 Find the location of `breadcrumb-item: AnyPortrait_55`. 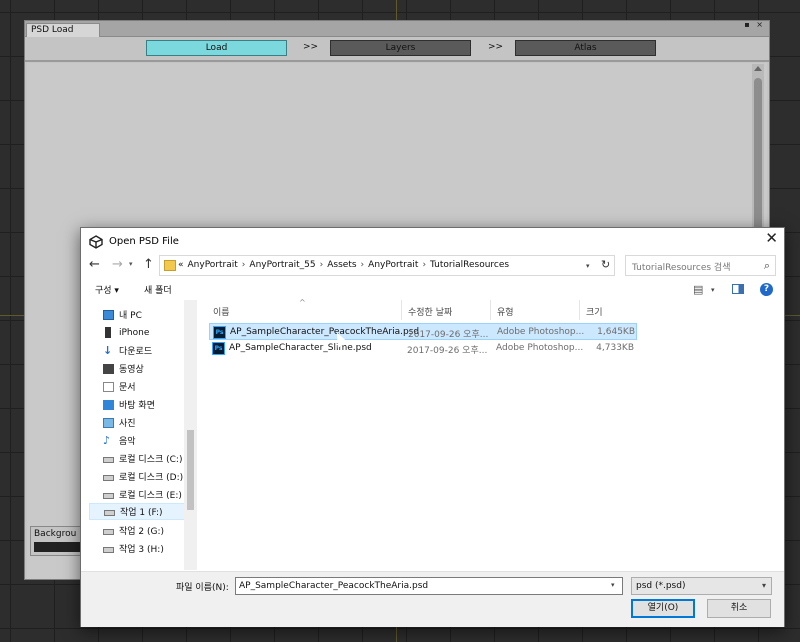

breadcrumb-item: AnyPortrait_55 is located at coordinates (282, 265).